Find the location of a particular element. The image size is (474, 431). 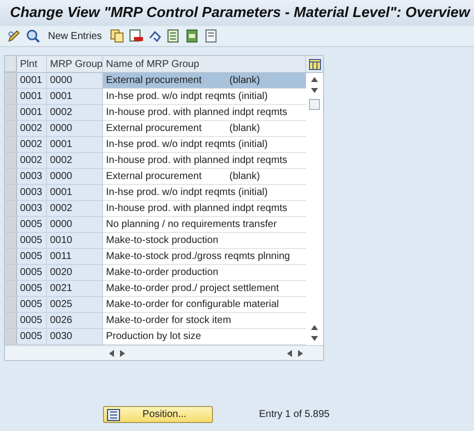

table-cell: Make-to-stock prod./gross reqmts plnning is located at coordinates (204, 256).